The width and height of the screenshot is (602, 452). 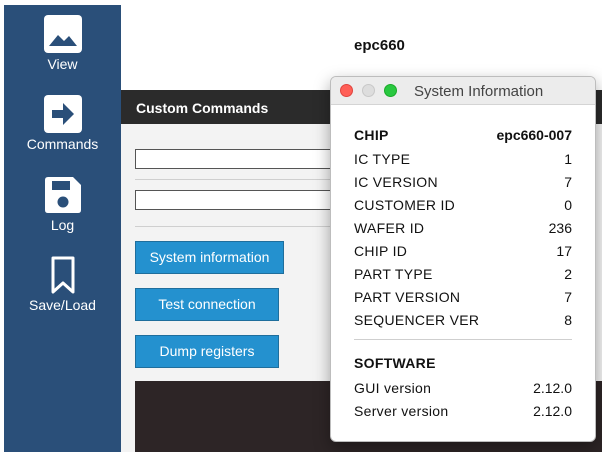 I want to click on floppy-disk-icon, so click(x=62, y=195).